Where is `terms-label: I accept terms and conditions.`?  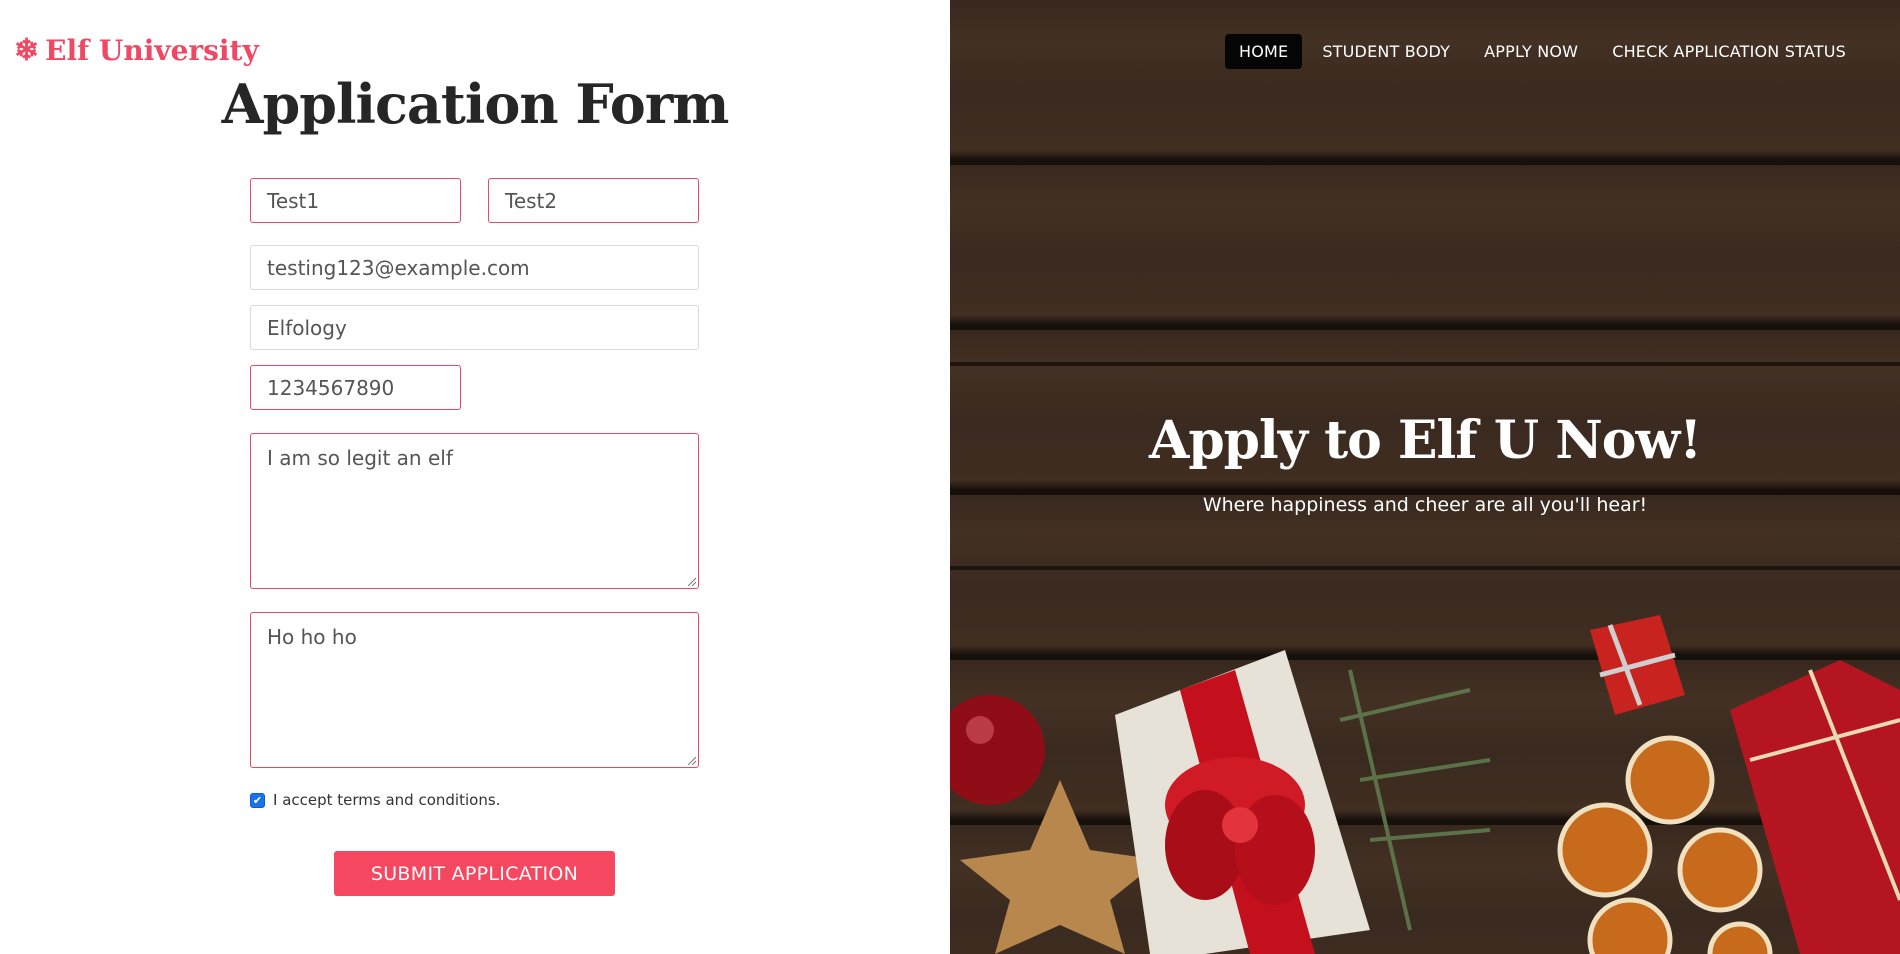 terms-label: I accept terms and conditions. is located at coordinates (387, 800).